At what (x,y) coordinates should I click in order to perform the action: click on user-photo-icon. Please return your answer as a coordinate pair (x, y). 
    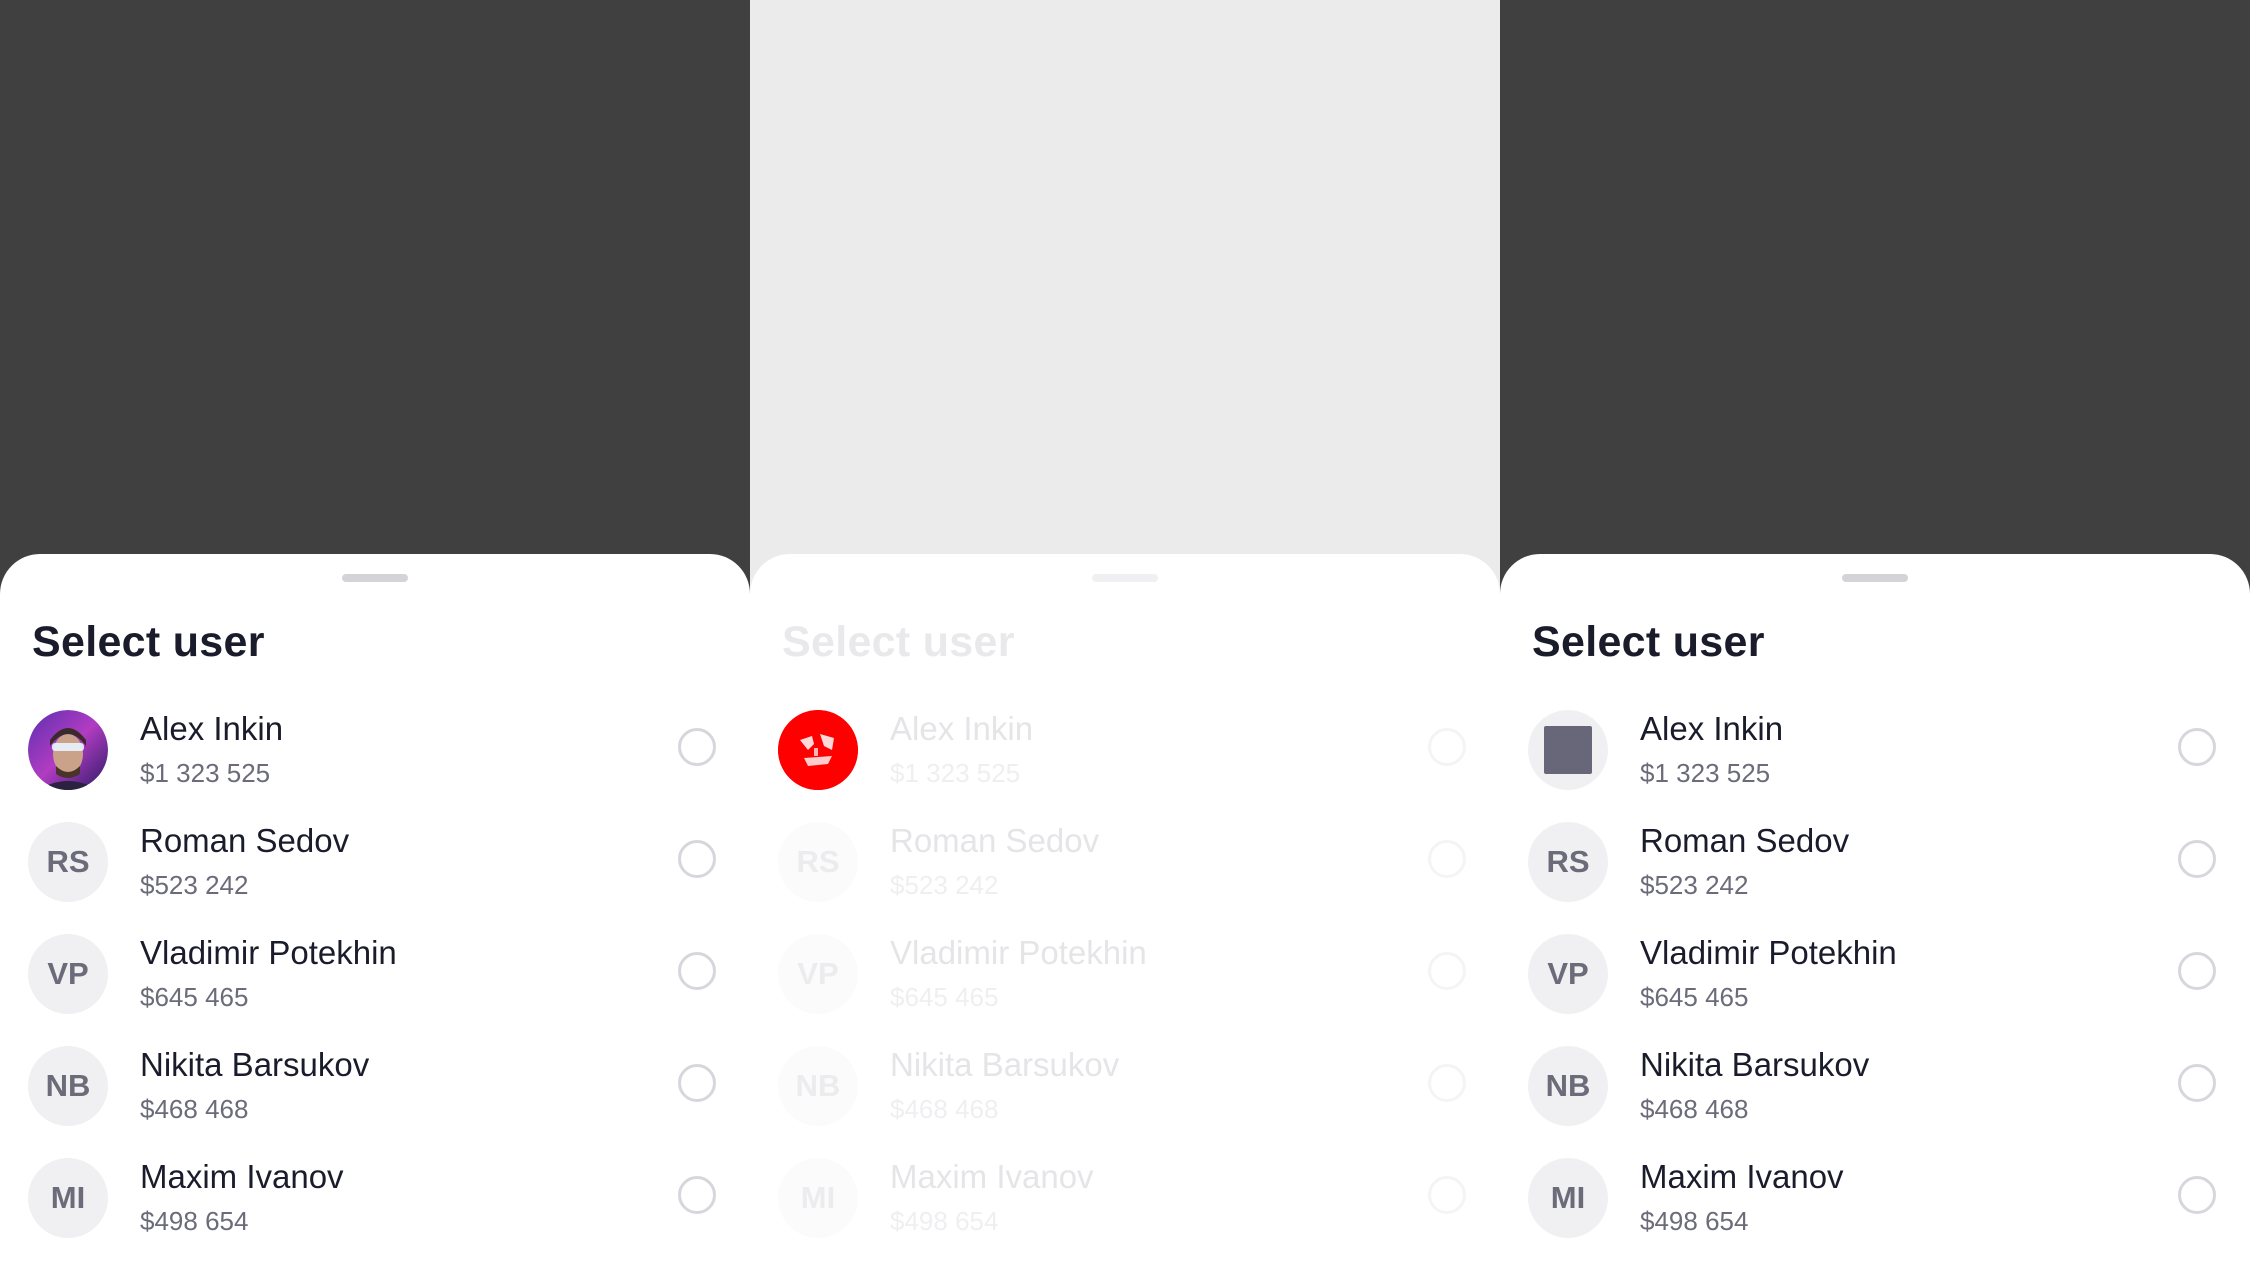
    Looking at the image, I should click on (68, 750).